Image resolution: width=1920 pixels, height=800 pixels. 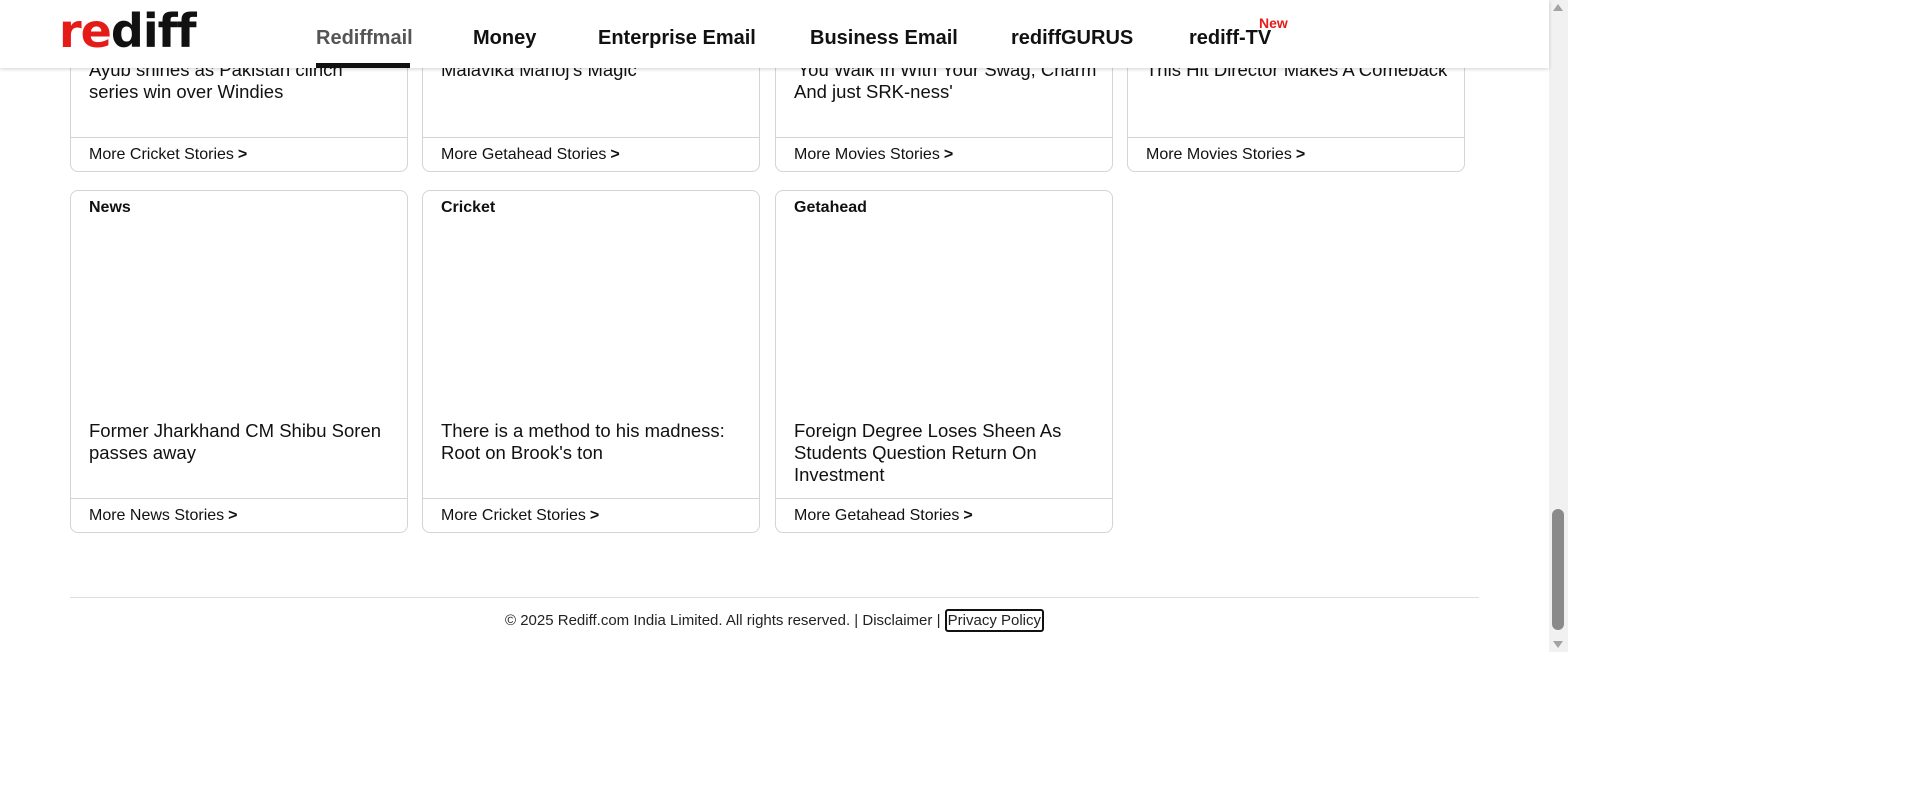 I want to click on nav-money: Money, so click(x=504, y=38).